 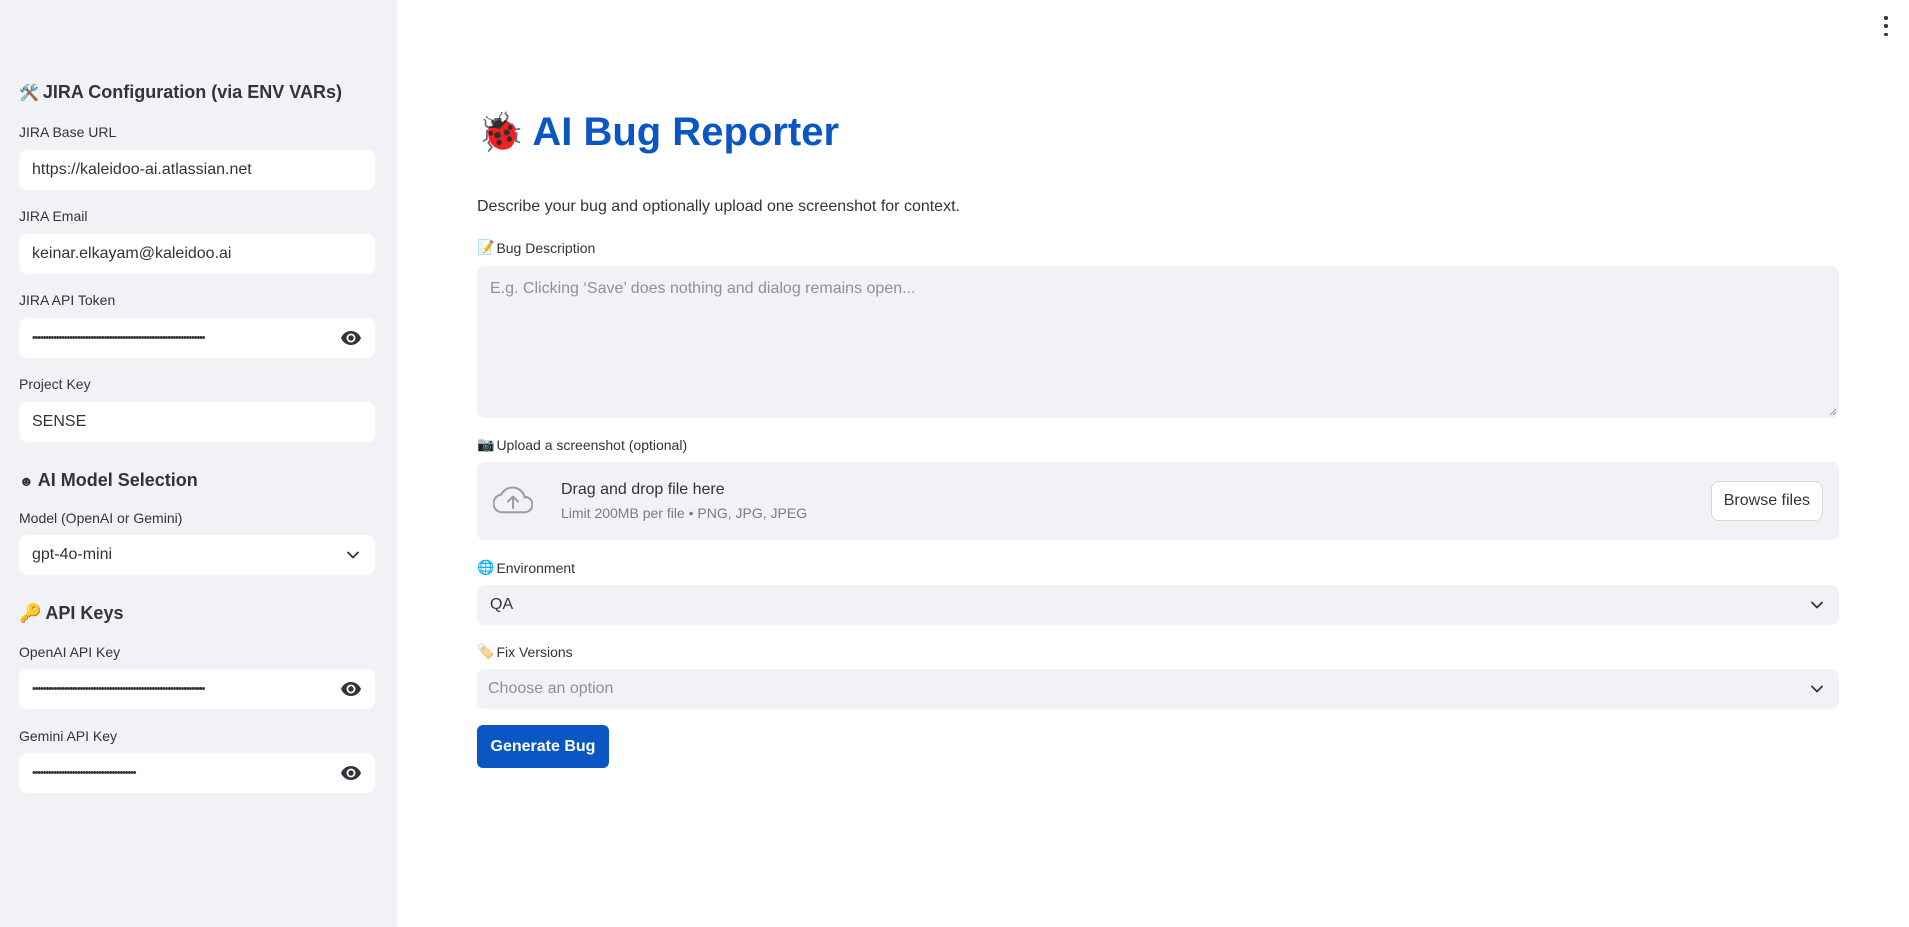 What do you see at coordinates (84, 773) in the screenshot?
I see `gemini-key-value: •••••••••••••••••••••••••••••••••••••••` at bounding box center [84, 773].